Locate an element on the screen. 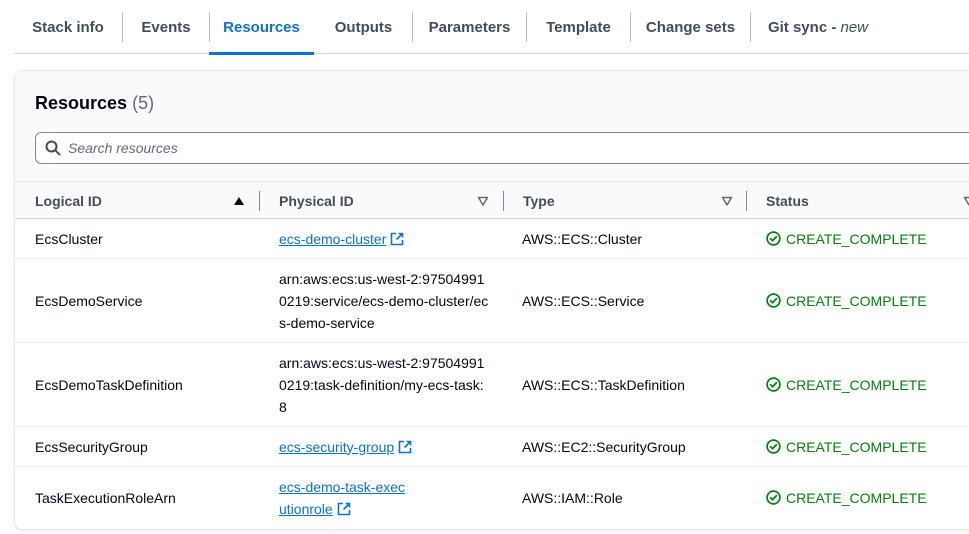  search-box is located at coordinates (502, 148).